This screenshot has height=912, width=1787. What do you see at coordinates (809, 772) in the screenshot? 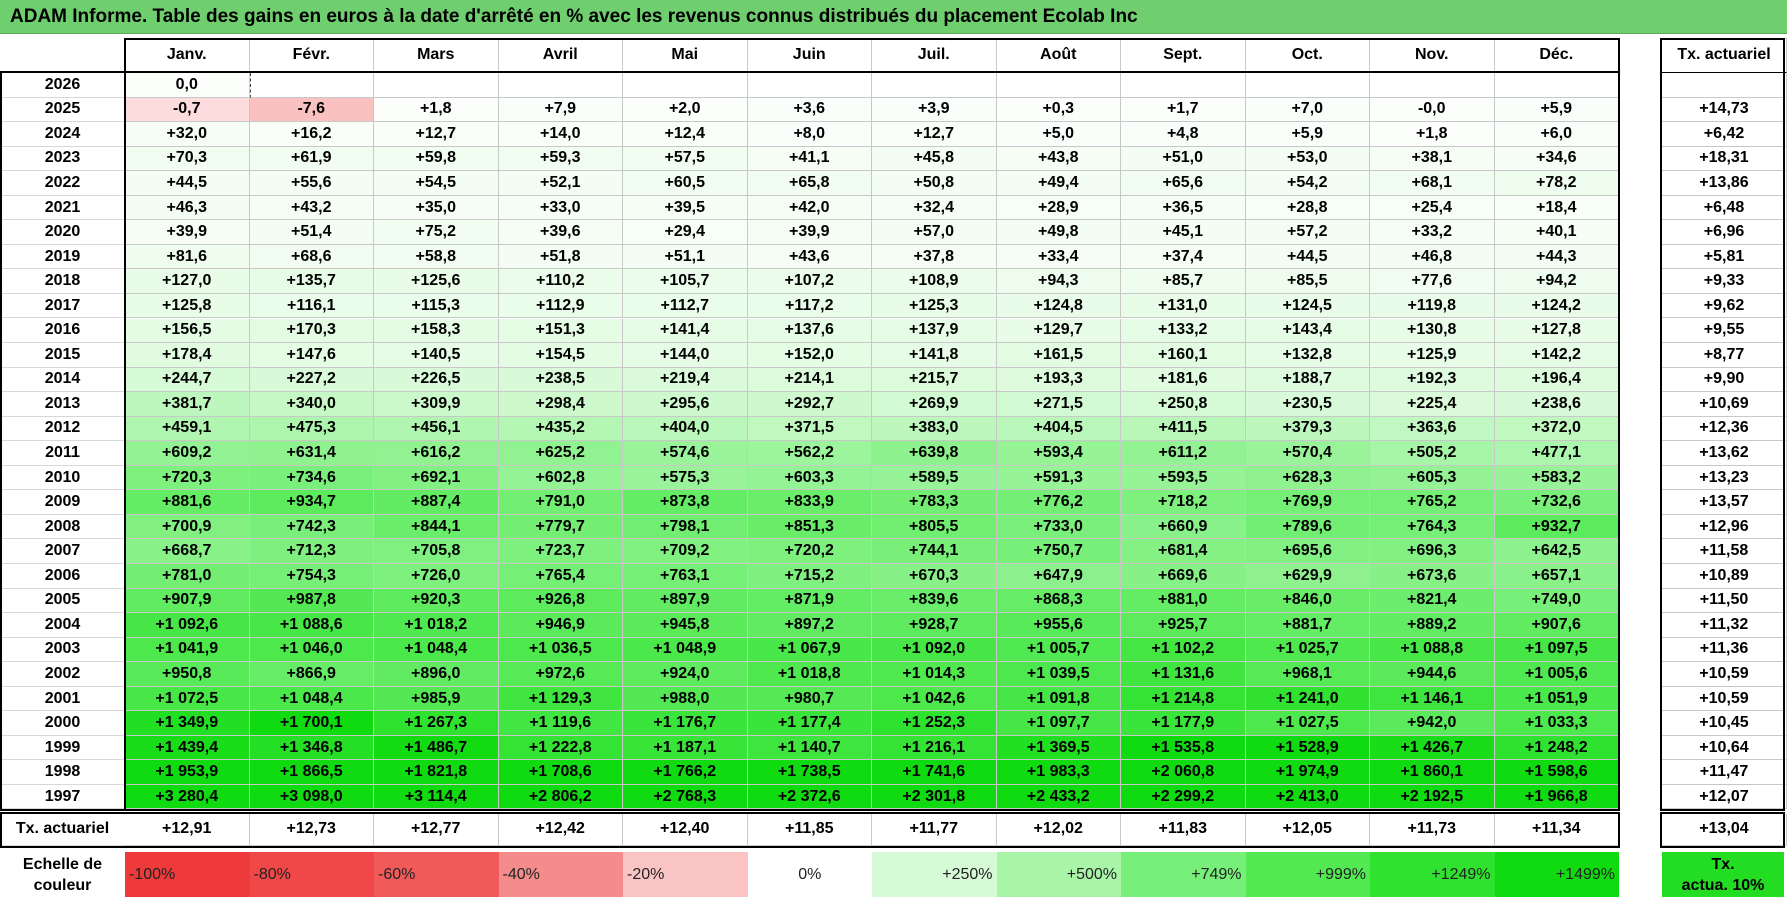
I see `data-cell: +1 738,5` at bounding box center [809, 772].